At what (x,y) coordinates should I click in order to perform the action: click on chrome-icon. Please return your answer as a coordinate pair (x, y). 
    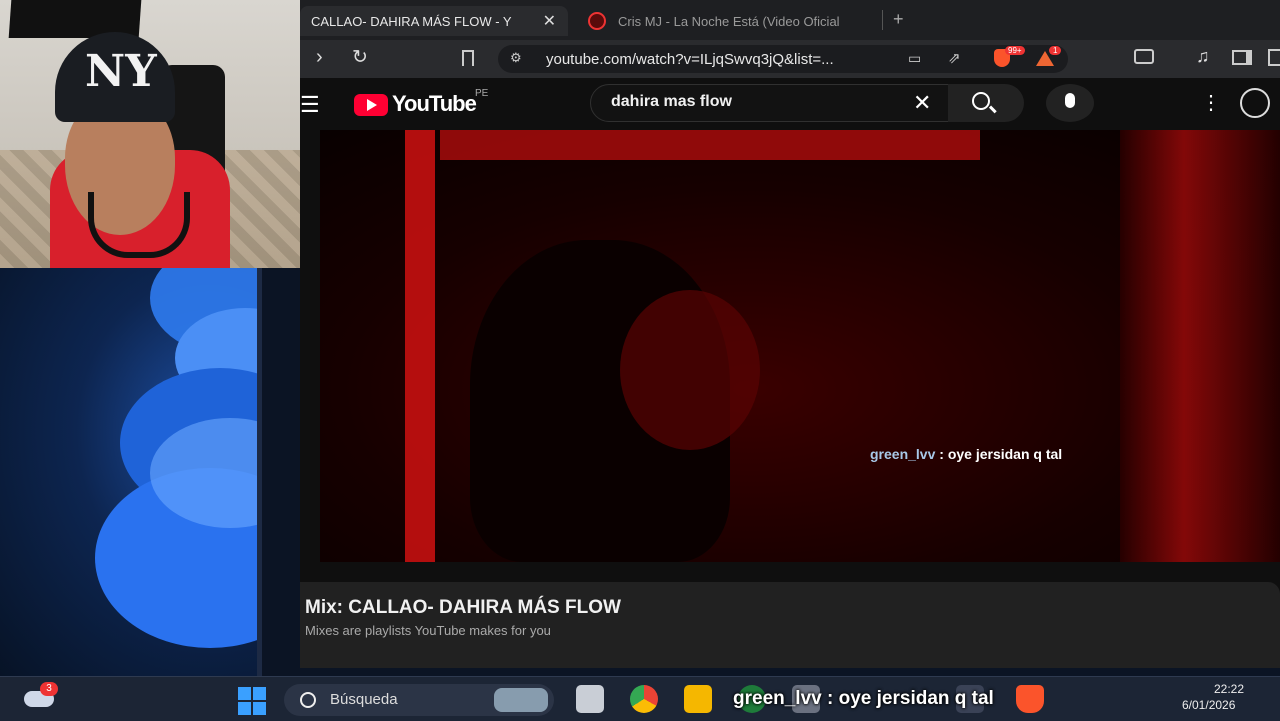
    Looking at the image, I should click on (644, 699).